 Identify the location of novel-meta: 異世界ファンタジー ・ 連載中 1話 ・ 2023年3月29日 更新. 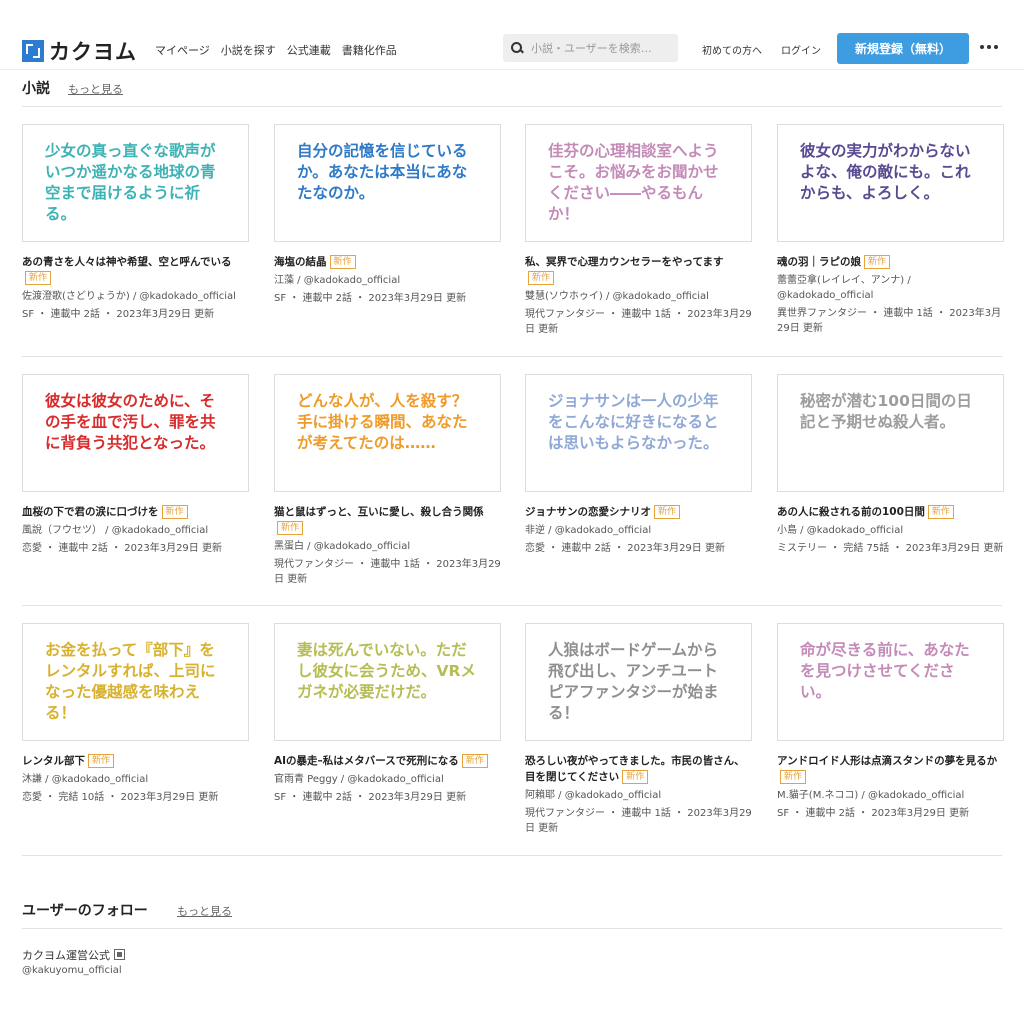
(889, 321).